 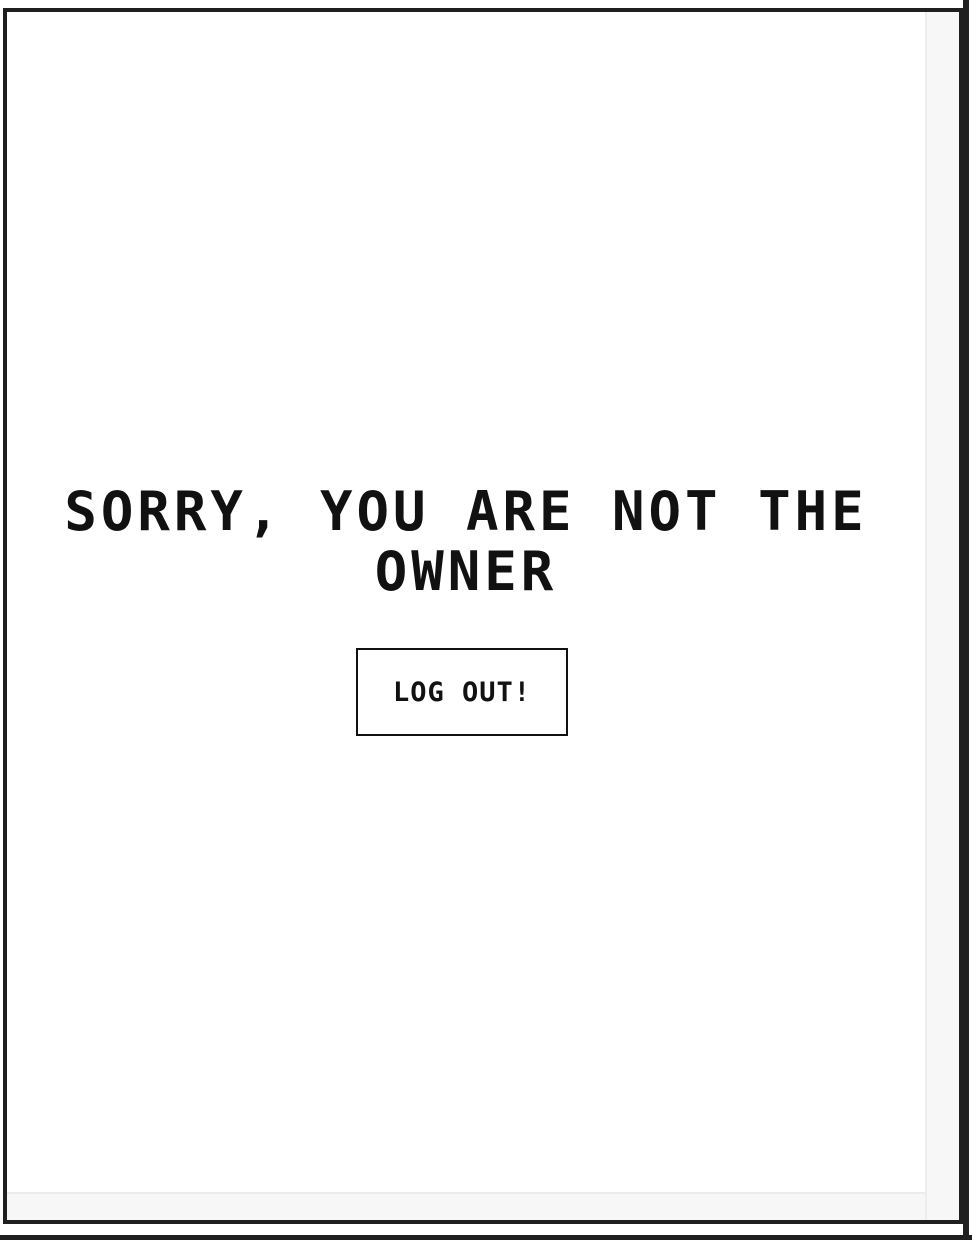 What do you see at coordinates (942, 616) in the screenshot?
I see `vertical-scrollbar` at bounding box center [942, 616].